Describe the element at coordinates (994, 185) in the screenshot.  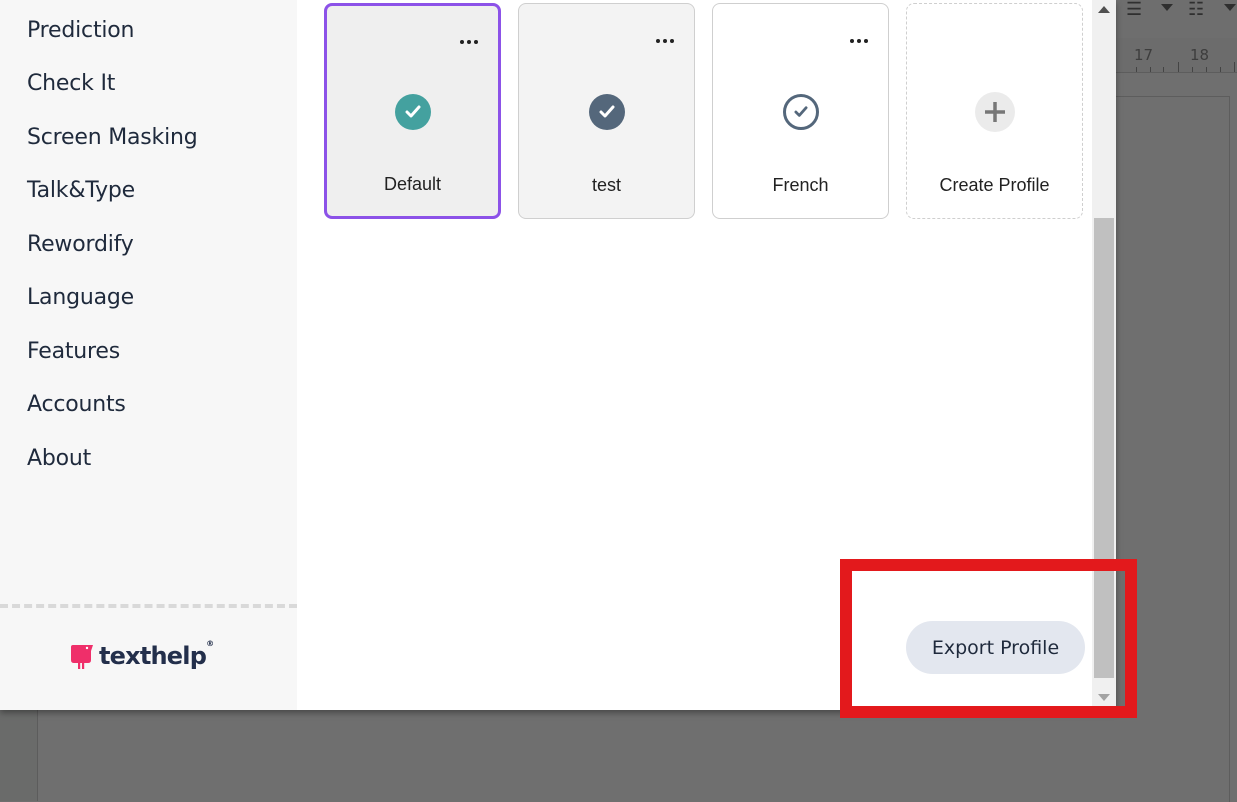
I see `create-profile-label: Create Profile` at that location.